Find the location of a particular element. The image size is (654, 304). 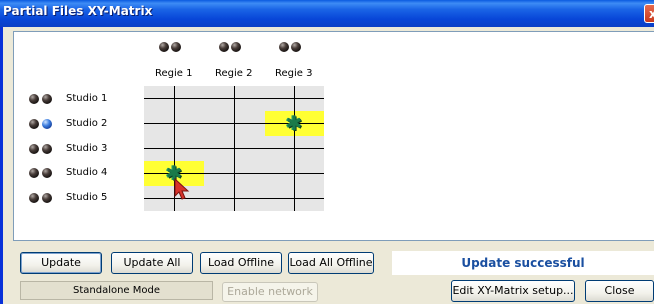

studio-5-indicator-b is located at coordinates (47, 198).